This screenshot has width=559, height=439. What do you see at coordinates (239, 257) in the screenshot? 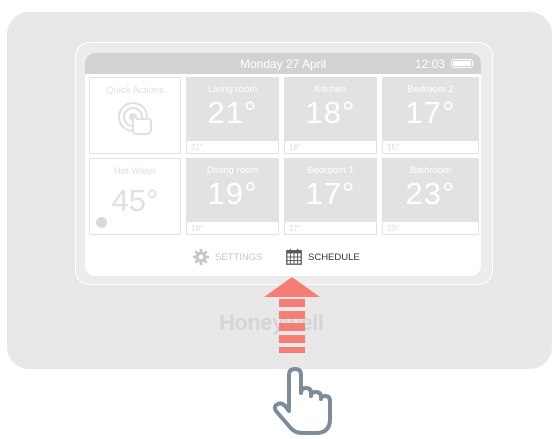
I see `settings-label: SETTINGS` at bounding box center [239, 257].